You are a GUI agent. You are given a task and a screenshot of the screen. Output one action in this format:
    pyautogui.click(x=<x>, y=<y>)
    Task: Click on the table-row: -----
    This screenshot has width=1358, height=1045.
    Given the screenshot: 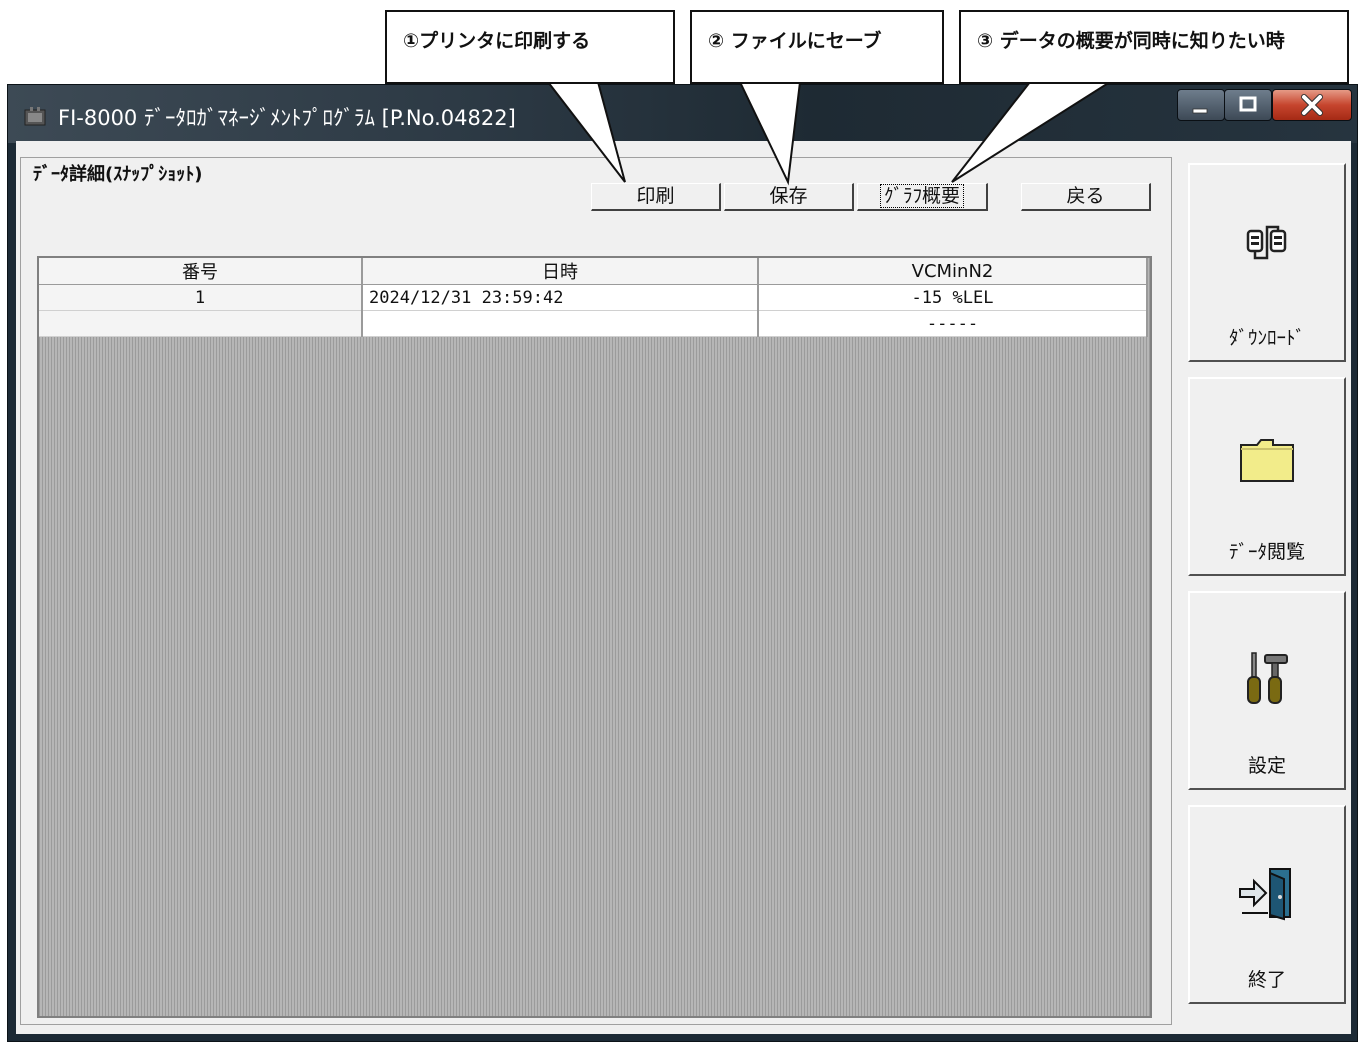 What is the action you would take?
    pyautogui.click(x=593, y=323)
    